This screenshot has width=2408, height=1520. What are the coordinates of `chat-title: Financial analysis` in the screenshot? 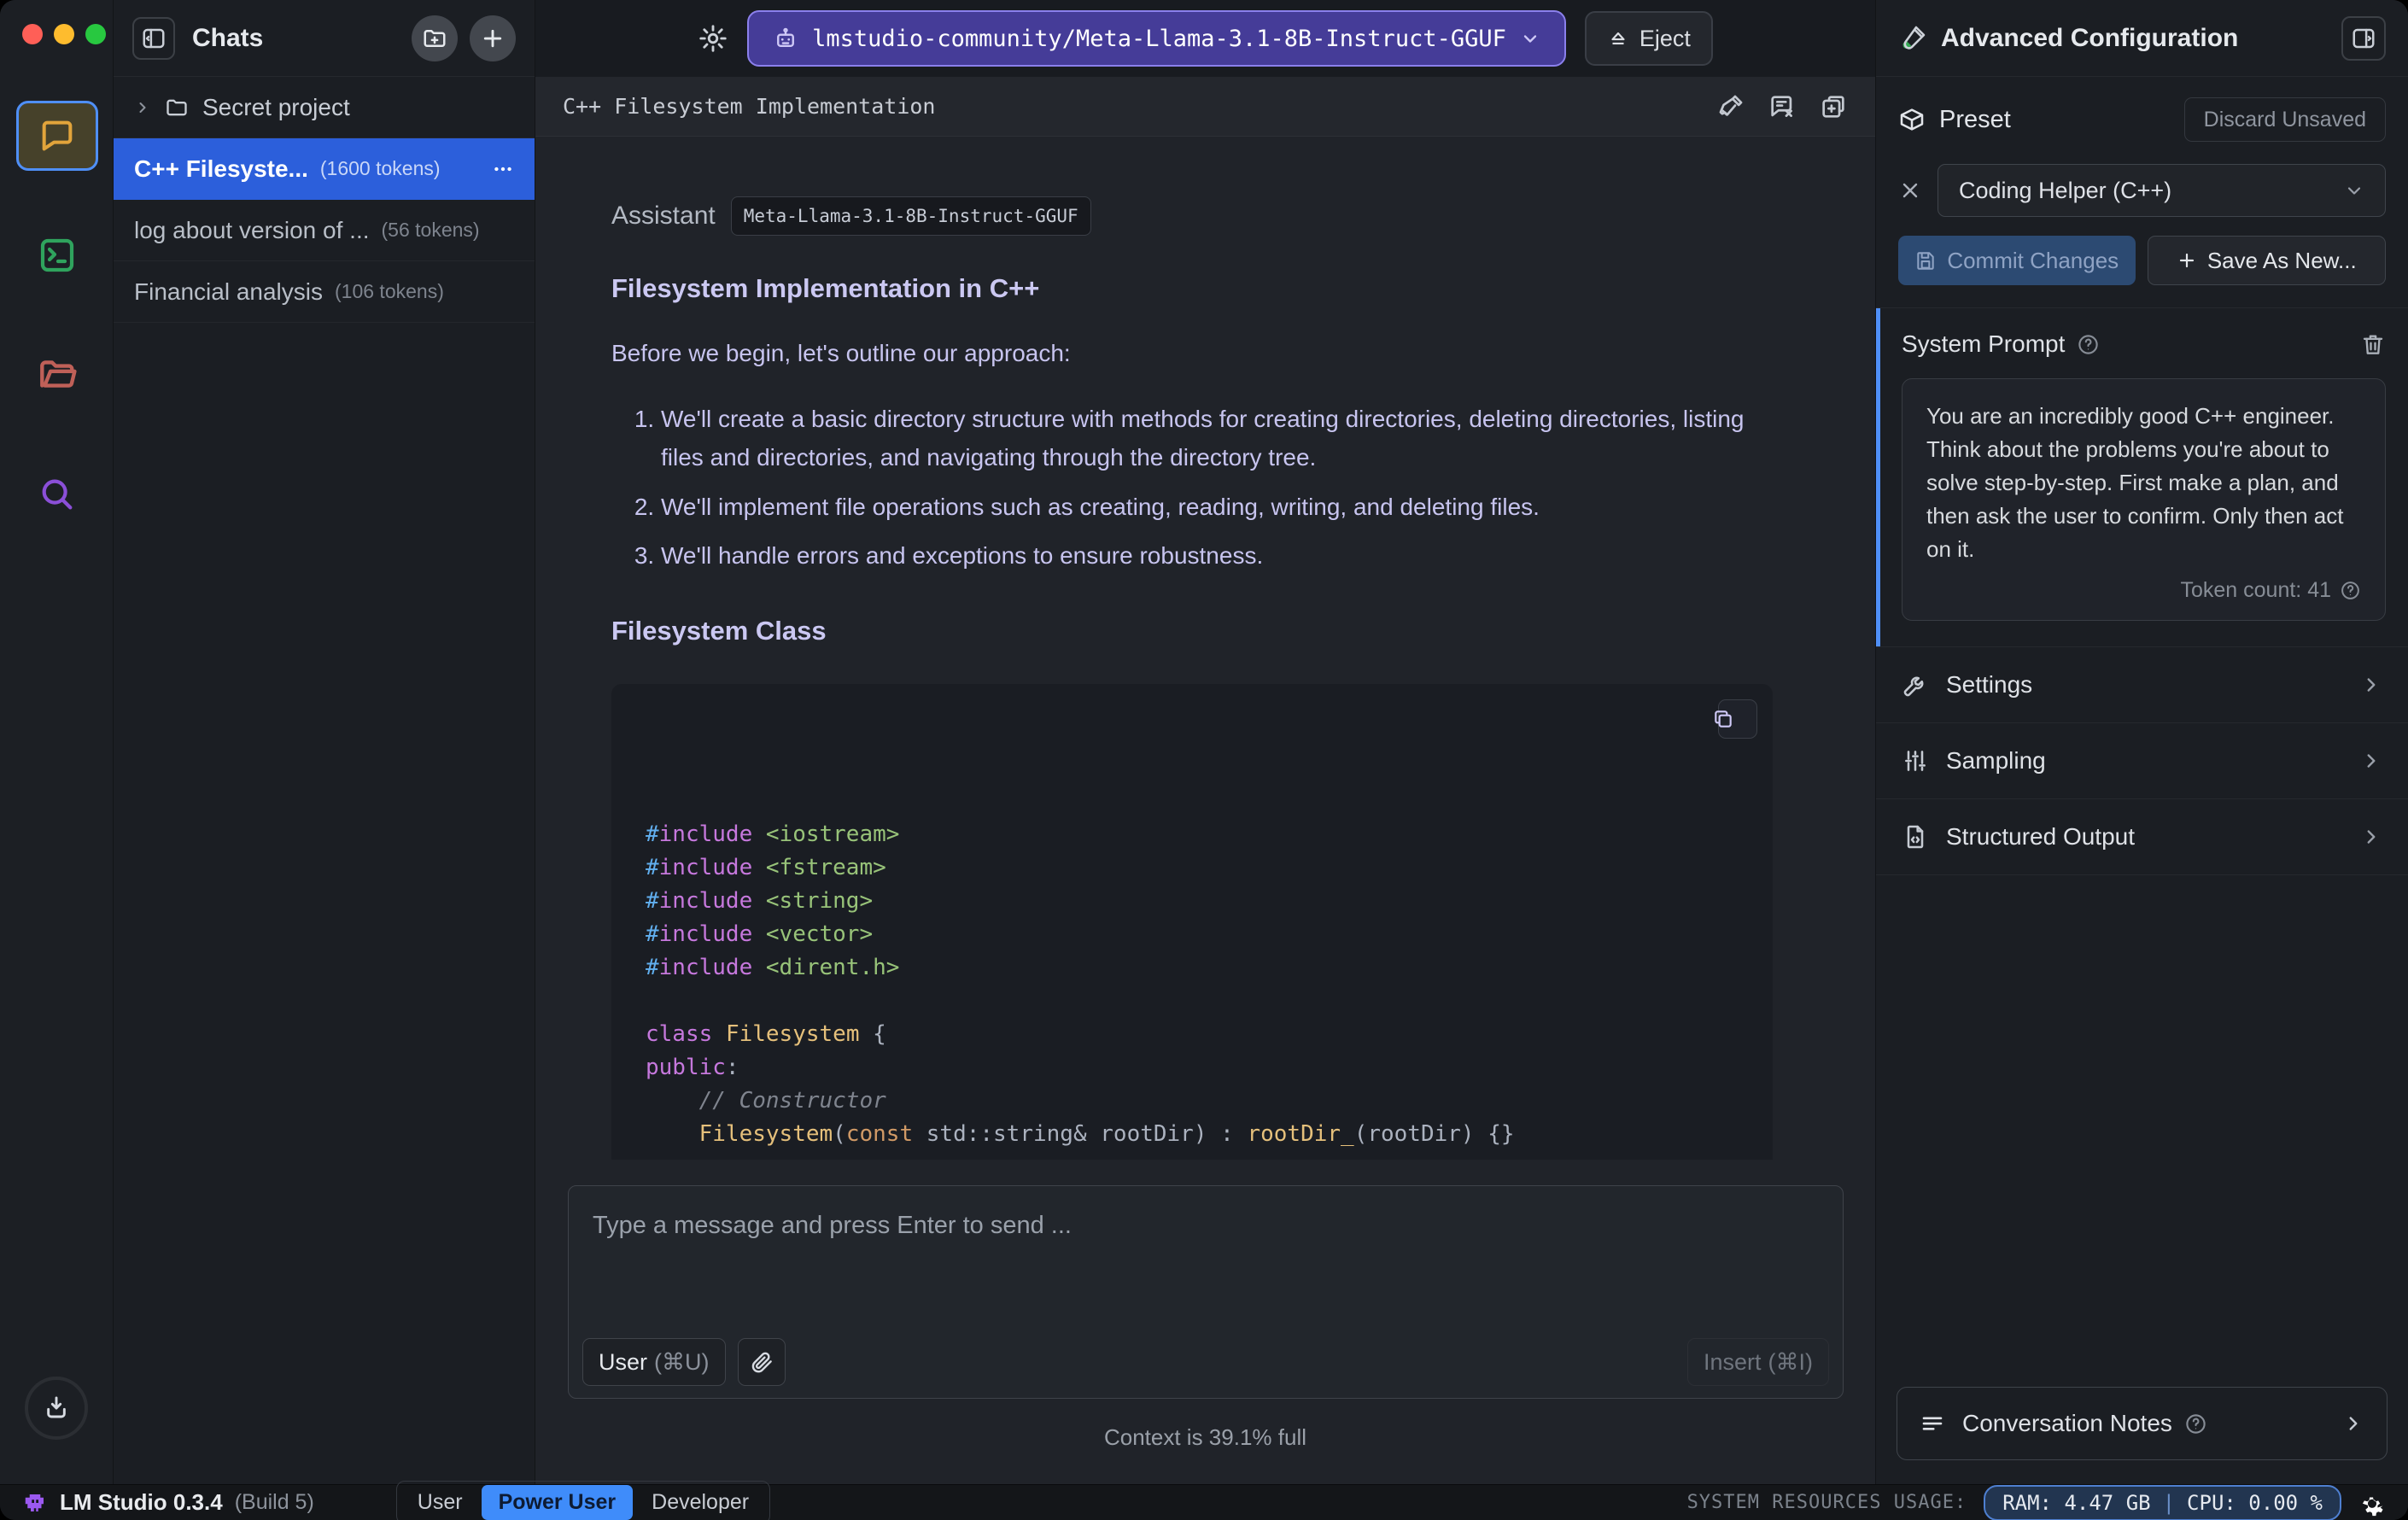 It's located at (228, 291).